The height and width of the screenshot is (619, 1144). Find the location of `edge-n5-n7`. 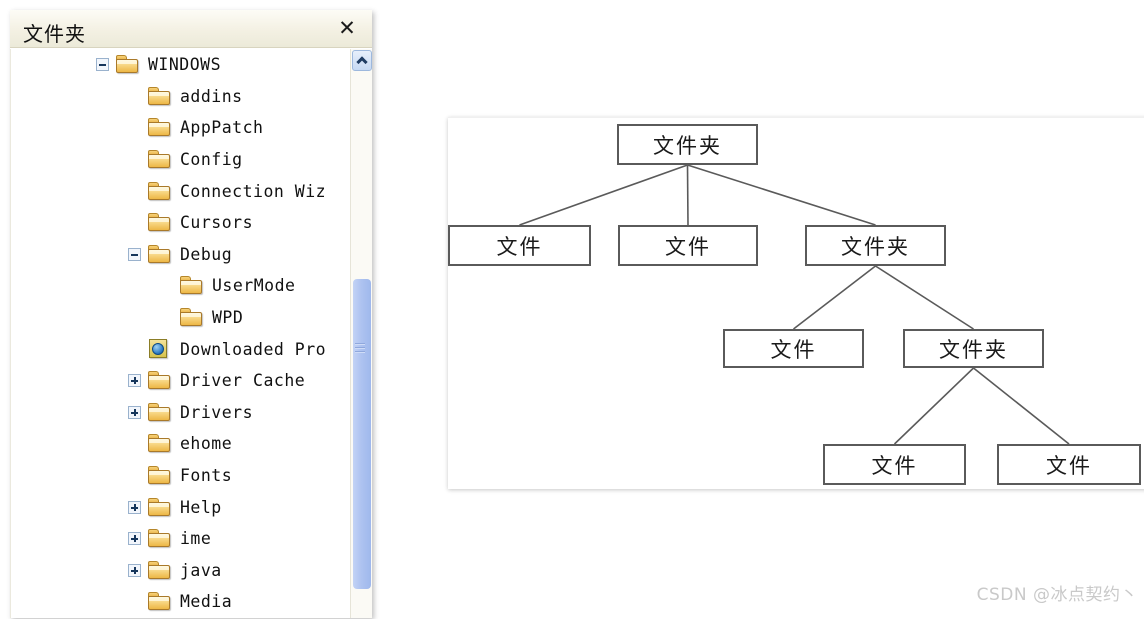

edge-n5-n7 is located at coordinates (1021, 406).